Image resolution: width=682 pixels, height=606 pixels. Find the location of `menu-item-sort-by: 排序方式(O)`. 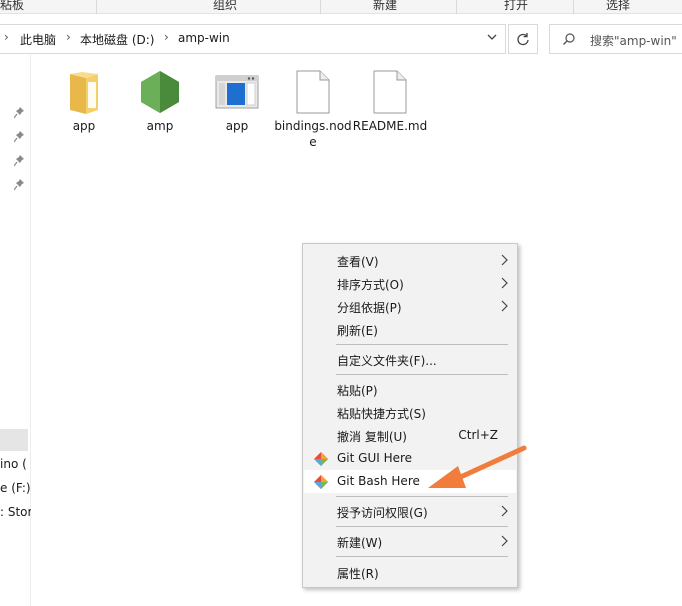

menu-item-sort-by: 排序方式(O) is located at coordinates (410, 283).